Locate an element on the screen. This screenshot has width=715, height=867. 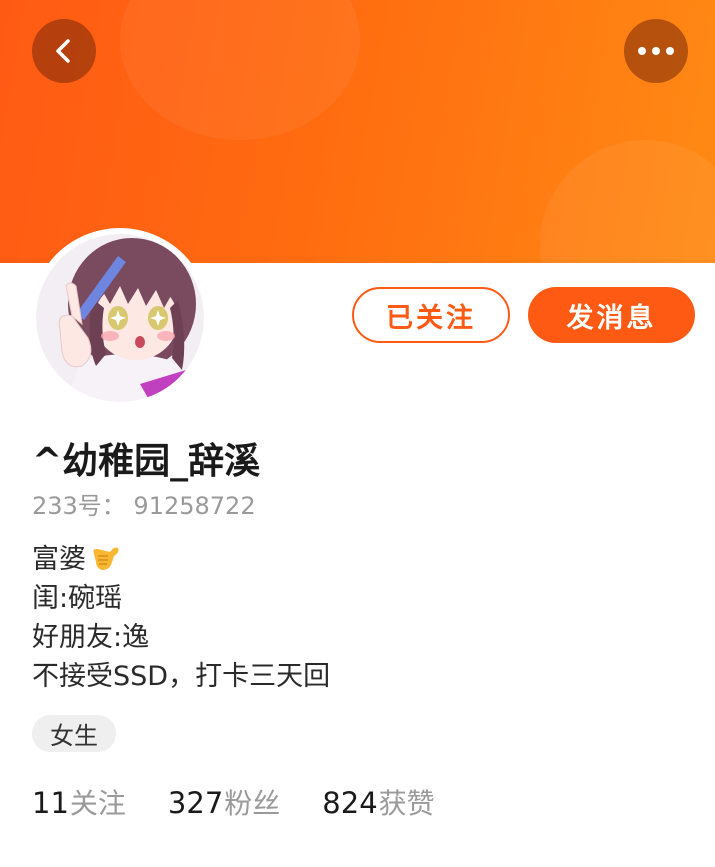
stat-label: 粉丝 is located at coordinates (252, 803).